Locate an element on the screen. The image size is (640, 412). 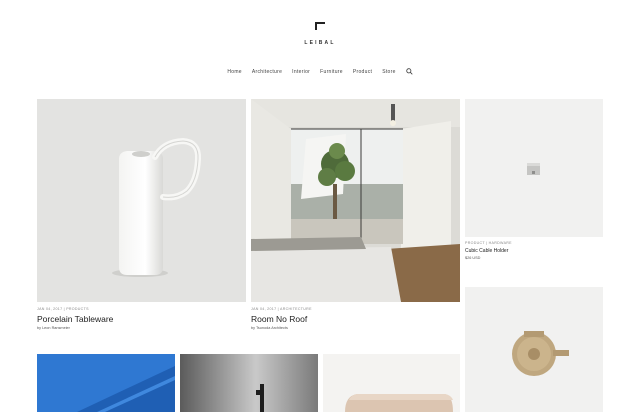
product-title: Cubic Cable Holder is located at coordinates (486, 251).